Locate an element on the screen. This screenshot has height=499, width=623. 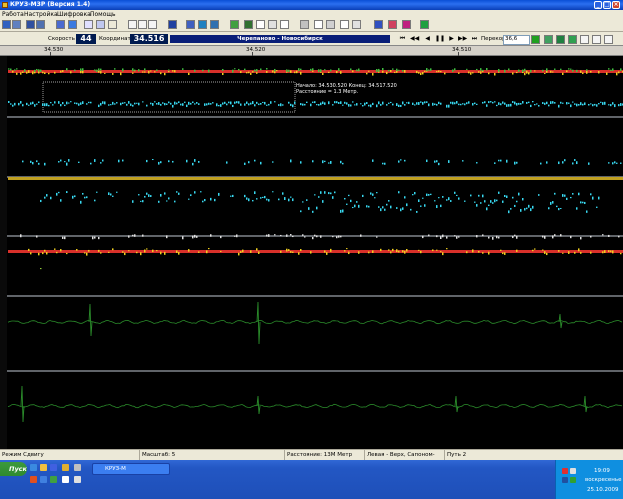
tool-28-icon is located at coordinates (392, 24).